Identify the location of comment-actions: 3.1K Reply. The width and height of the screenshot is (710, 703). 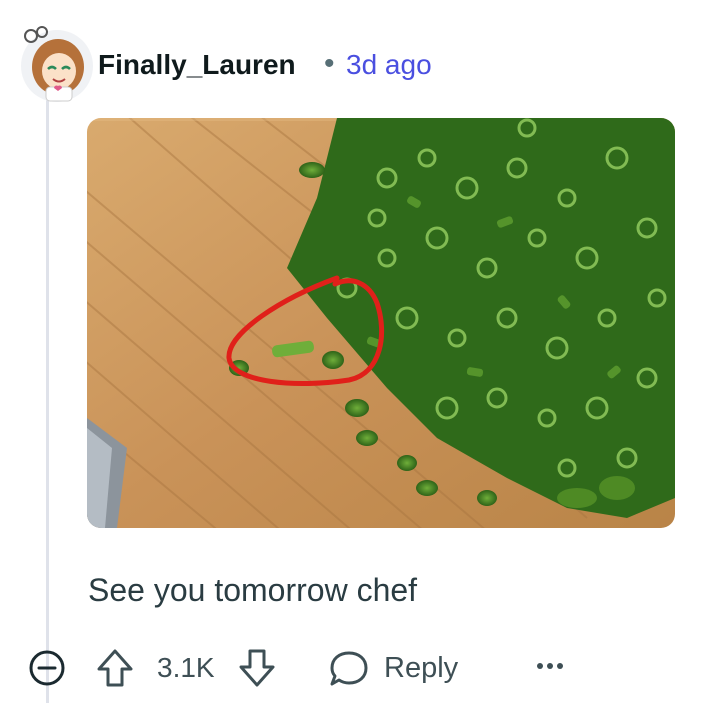
(355, 670).